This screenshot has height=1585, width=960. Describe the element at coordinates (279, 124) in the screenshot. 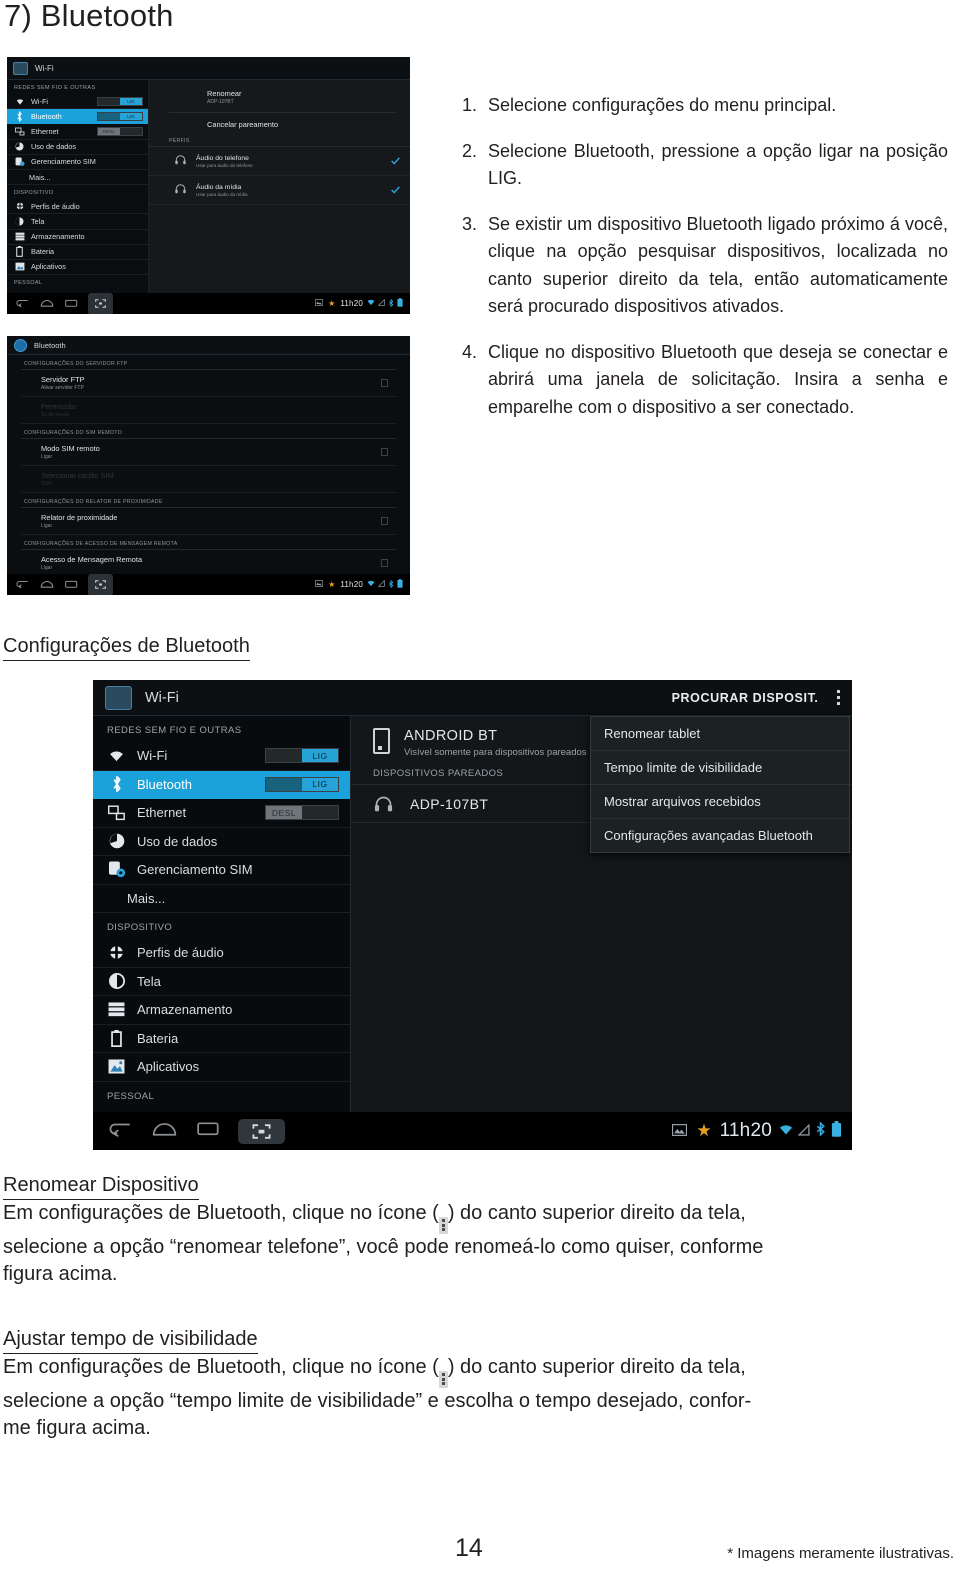

I see `shot1-unpair-row: Cancelar pareamento` at that location.